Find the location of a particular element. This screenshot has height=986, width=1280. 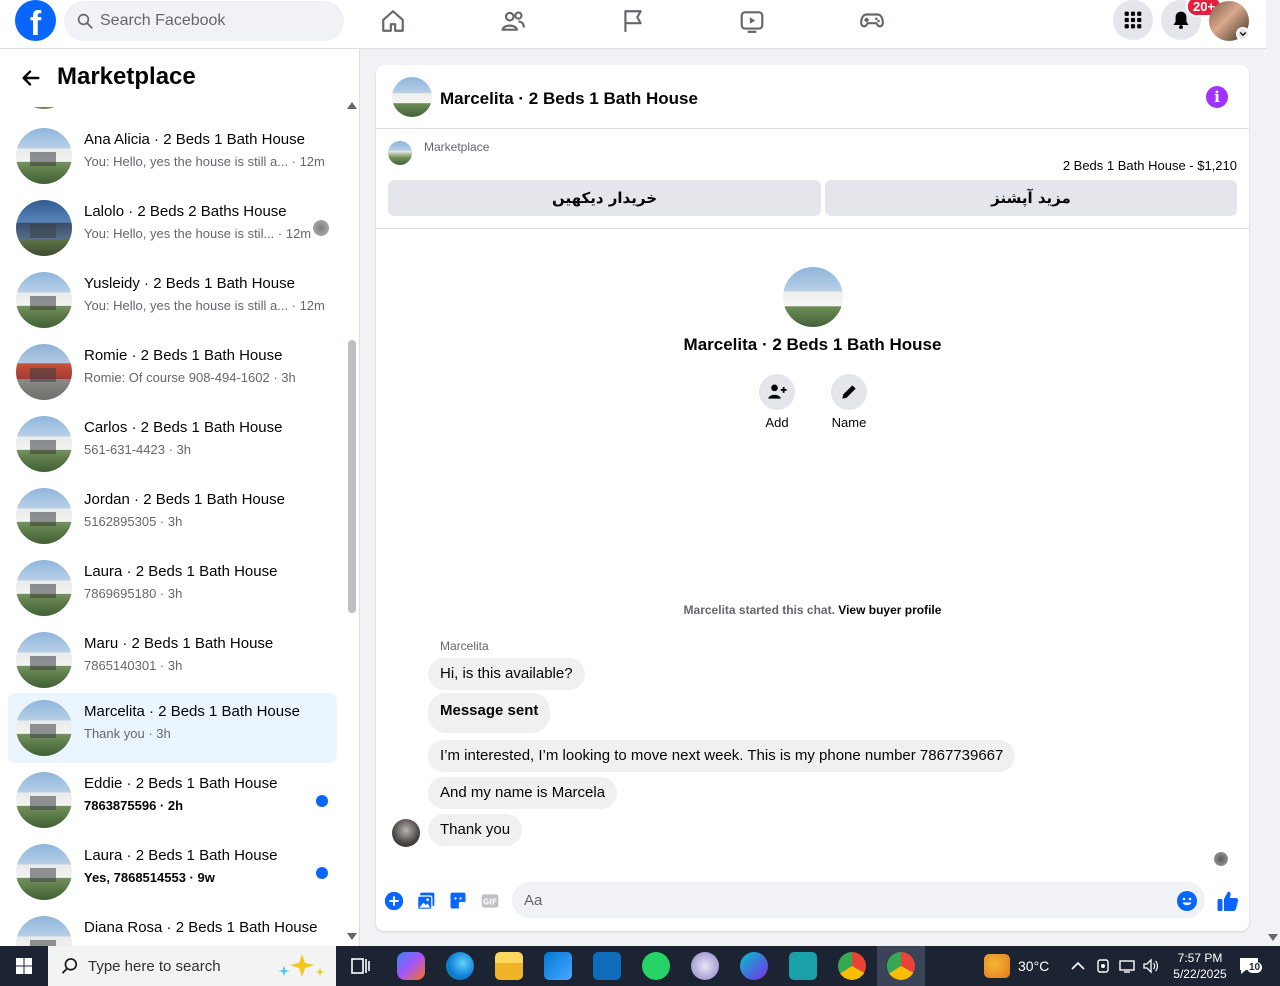

search-highlight-icon is located at coordinates (301, 965).